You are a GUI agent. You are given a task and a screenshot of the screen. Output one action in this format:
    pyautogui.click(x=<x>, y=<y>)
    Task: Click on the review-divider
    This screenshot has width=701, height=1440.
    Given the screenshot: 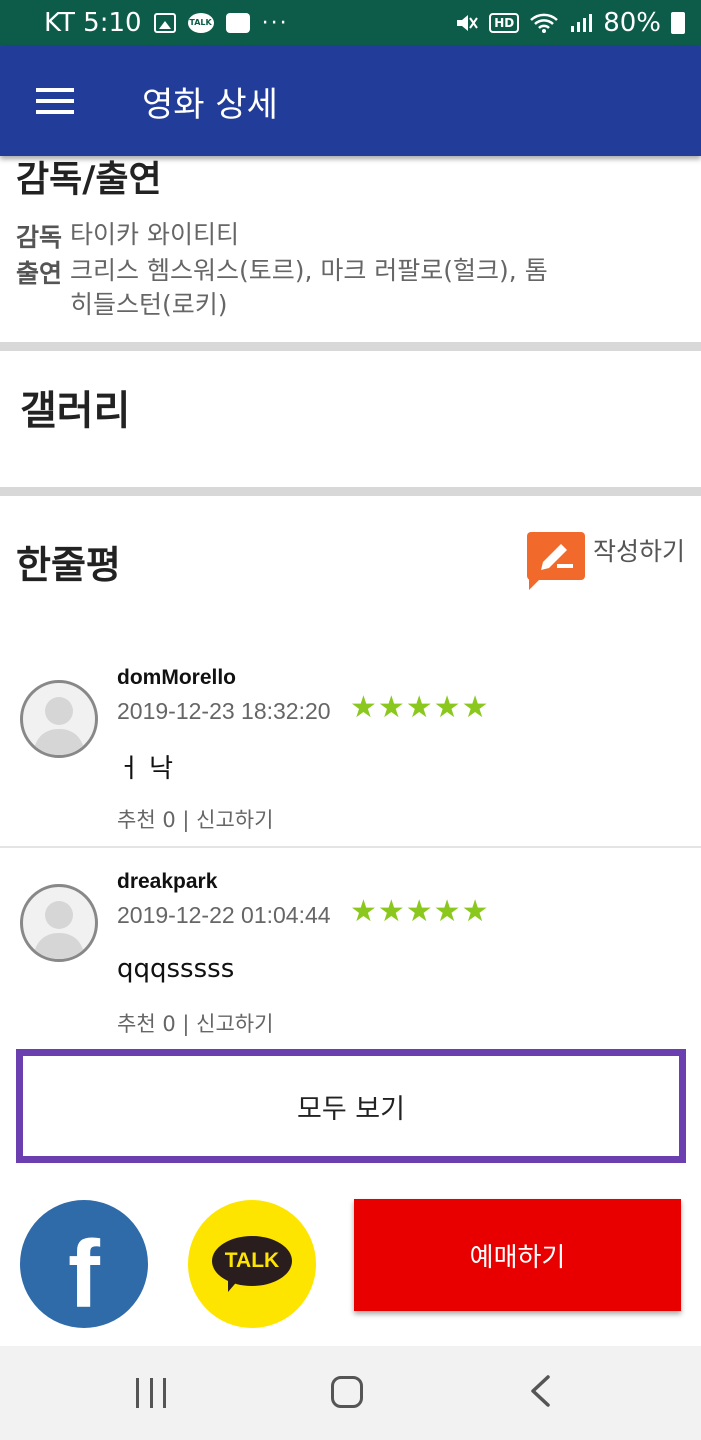 What is the action you would take?
    pyautogui.click(x=350, y=847)
    